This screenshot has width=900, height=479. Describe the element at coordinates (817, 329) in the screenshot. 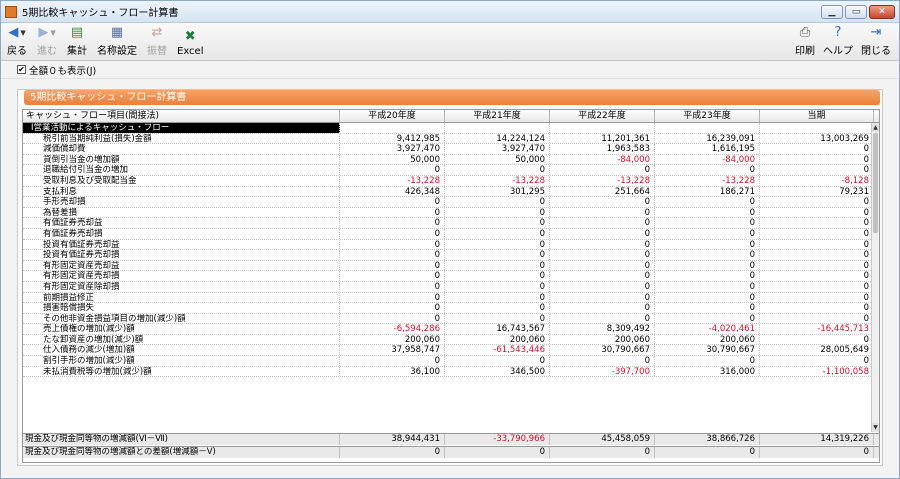

I see `row-value: -16,445,713` at that location.